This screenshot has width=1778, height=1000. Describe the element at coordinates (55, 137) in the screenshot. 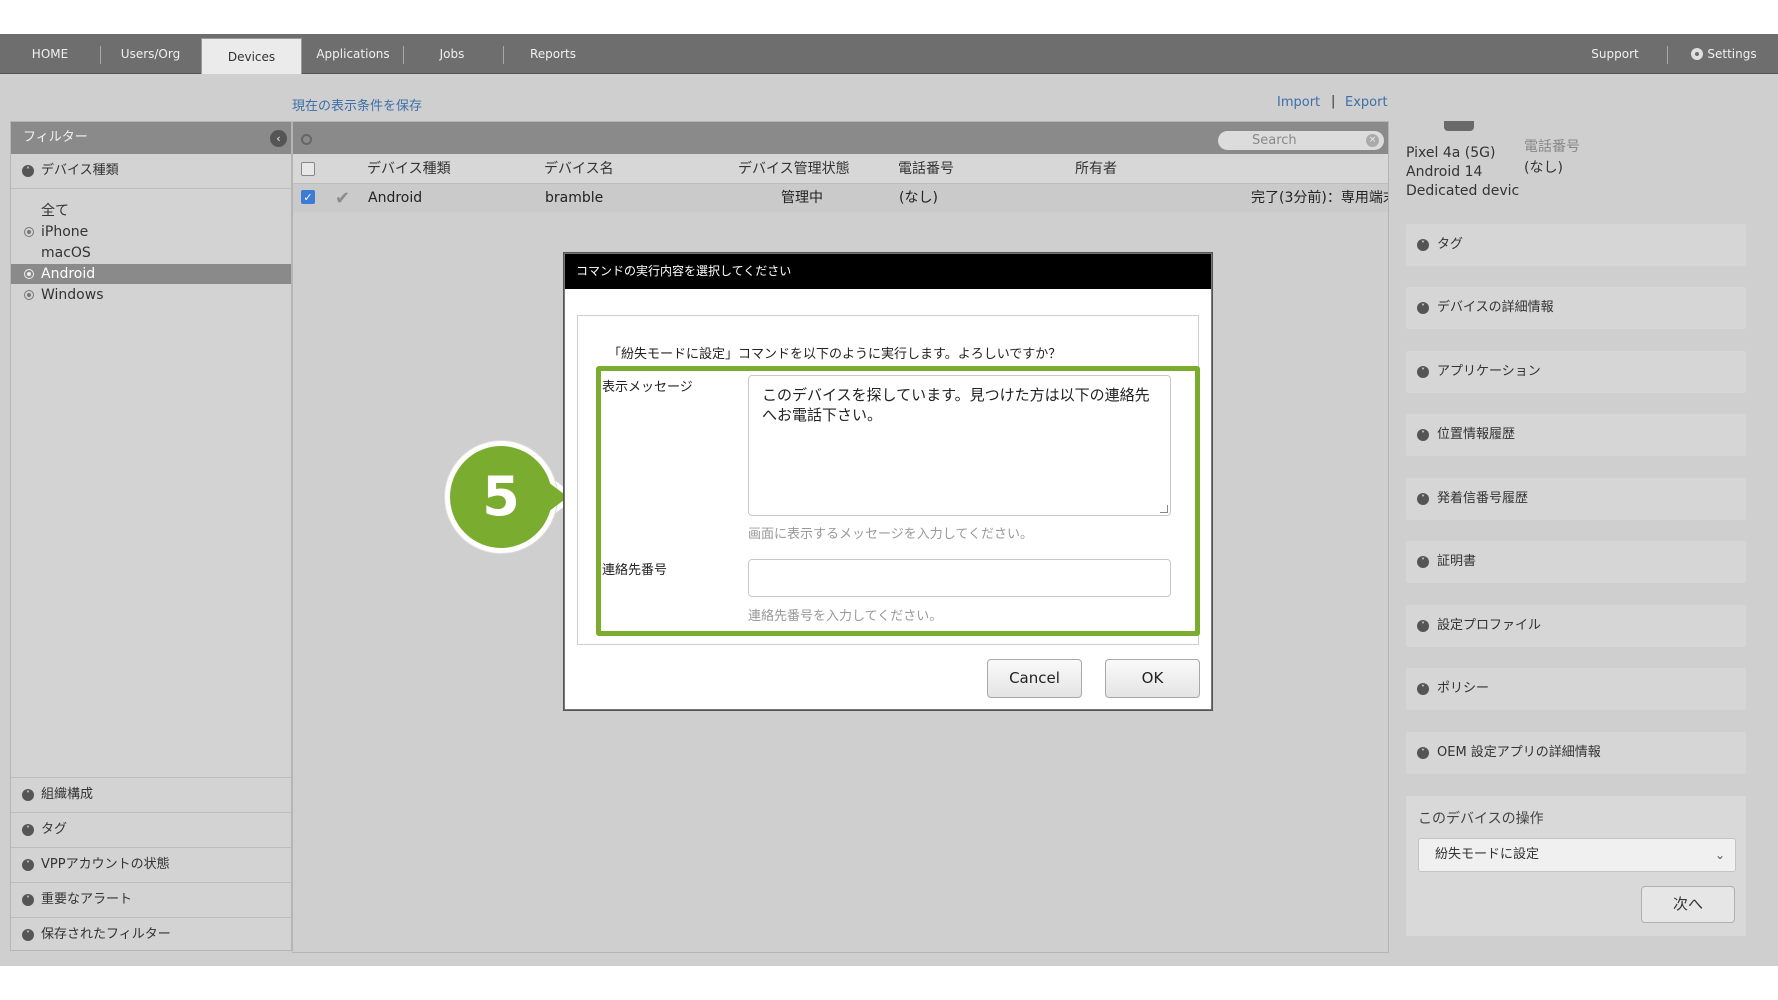

I see `filter-title: フィルター` at that location.